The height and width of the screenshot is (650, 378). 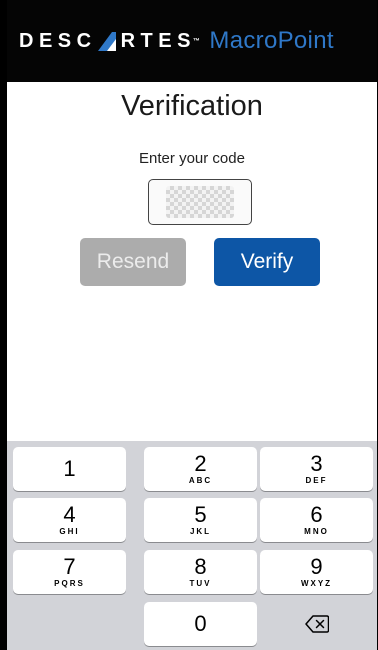 I want to click on verification-code-input, so click(x=200, y=202).